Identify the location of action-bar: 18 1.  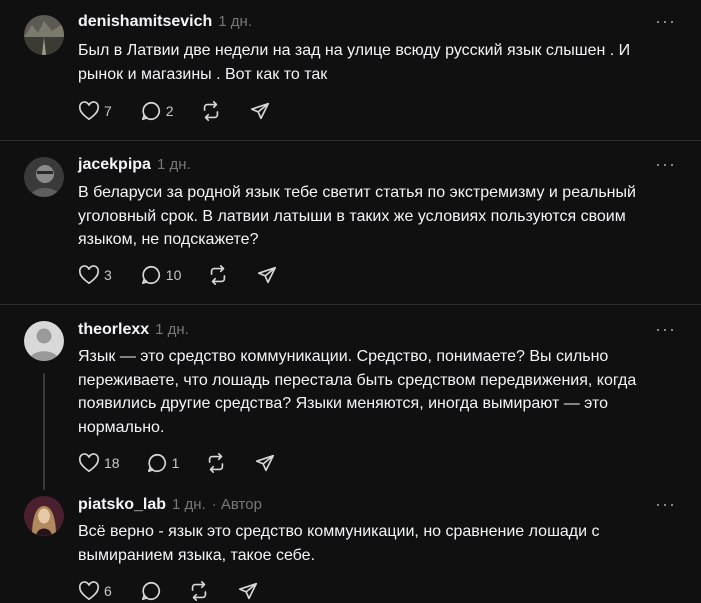
(177, 463).